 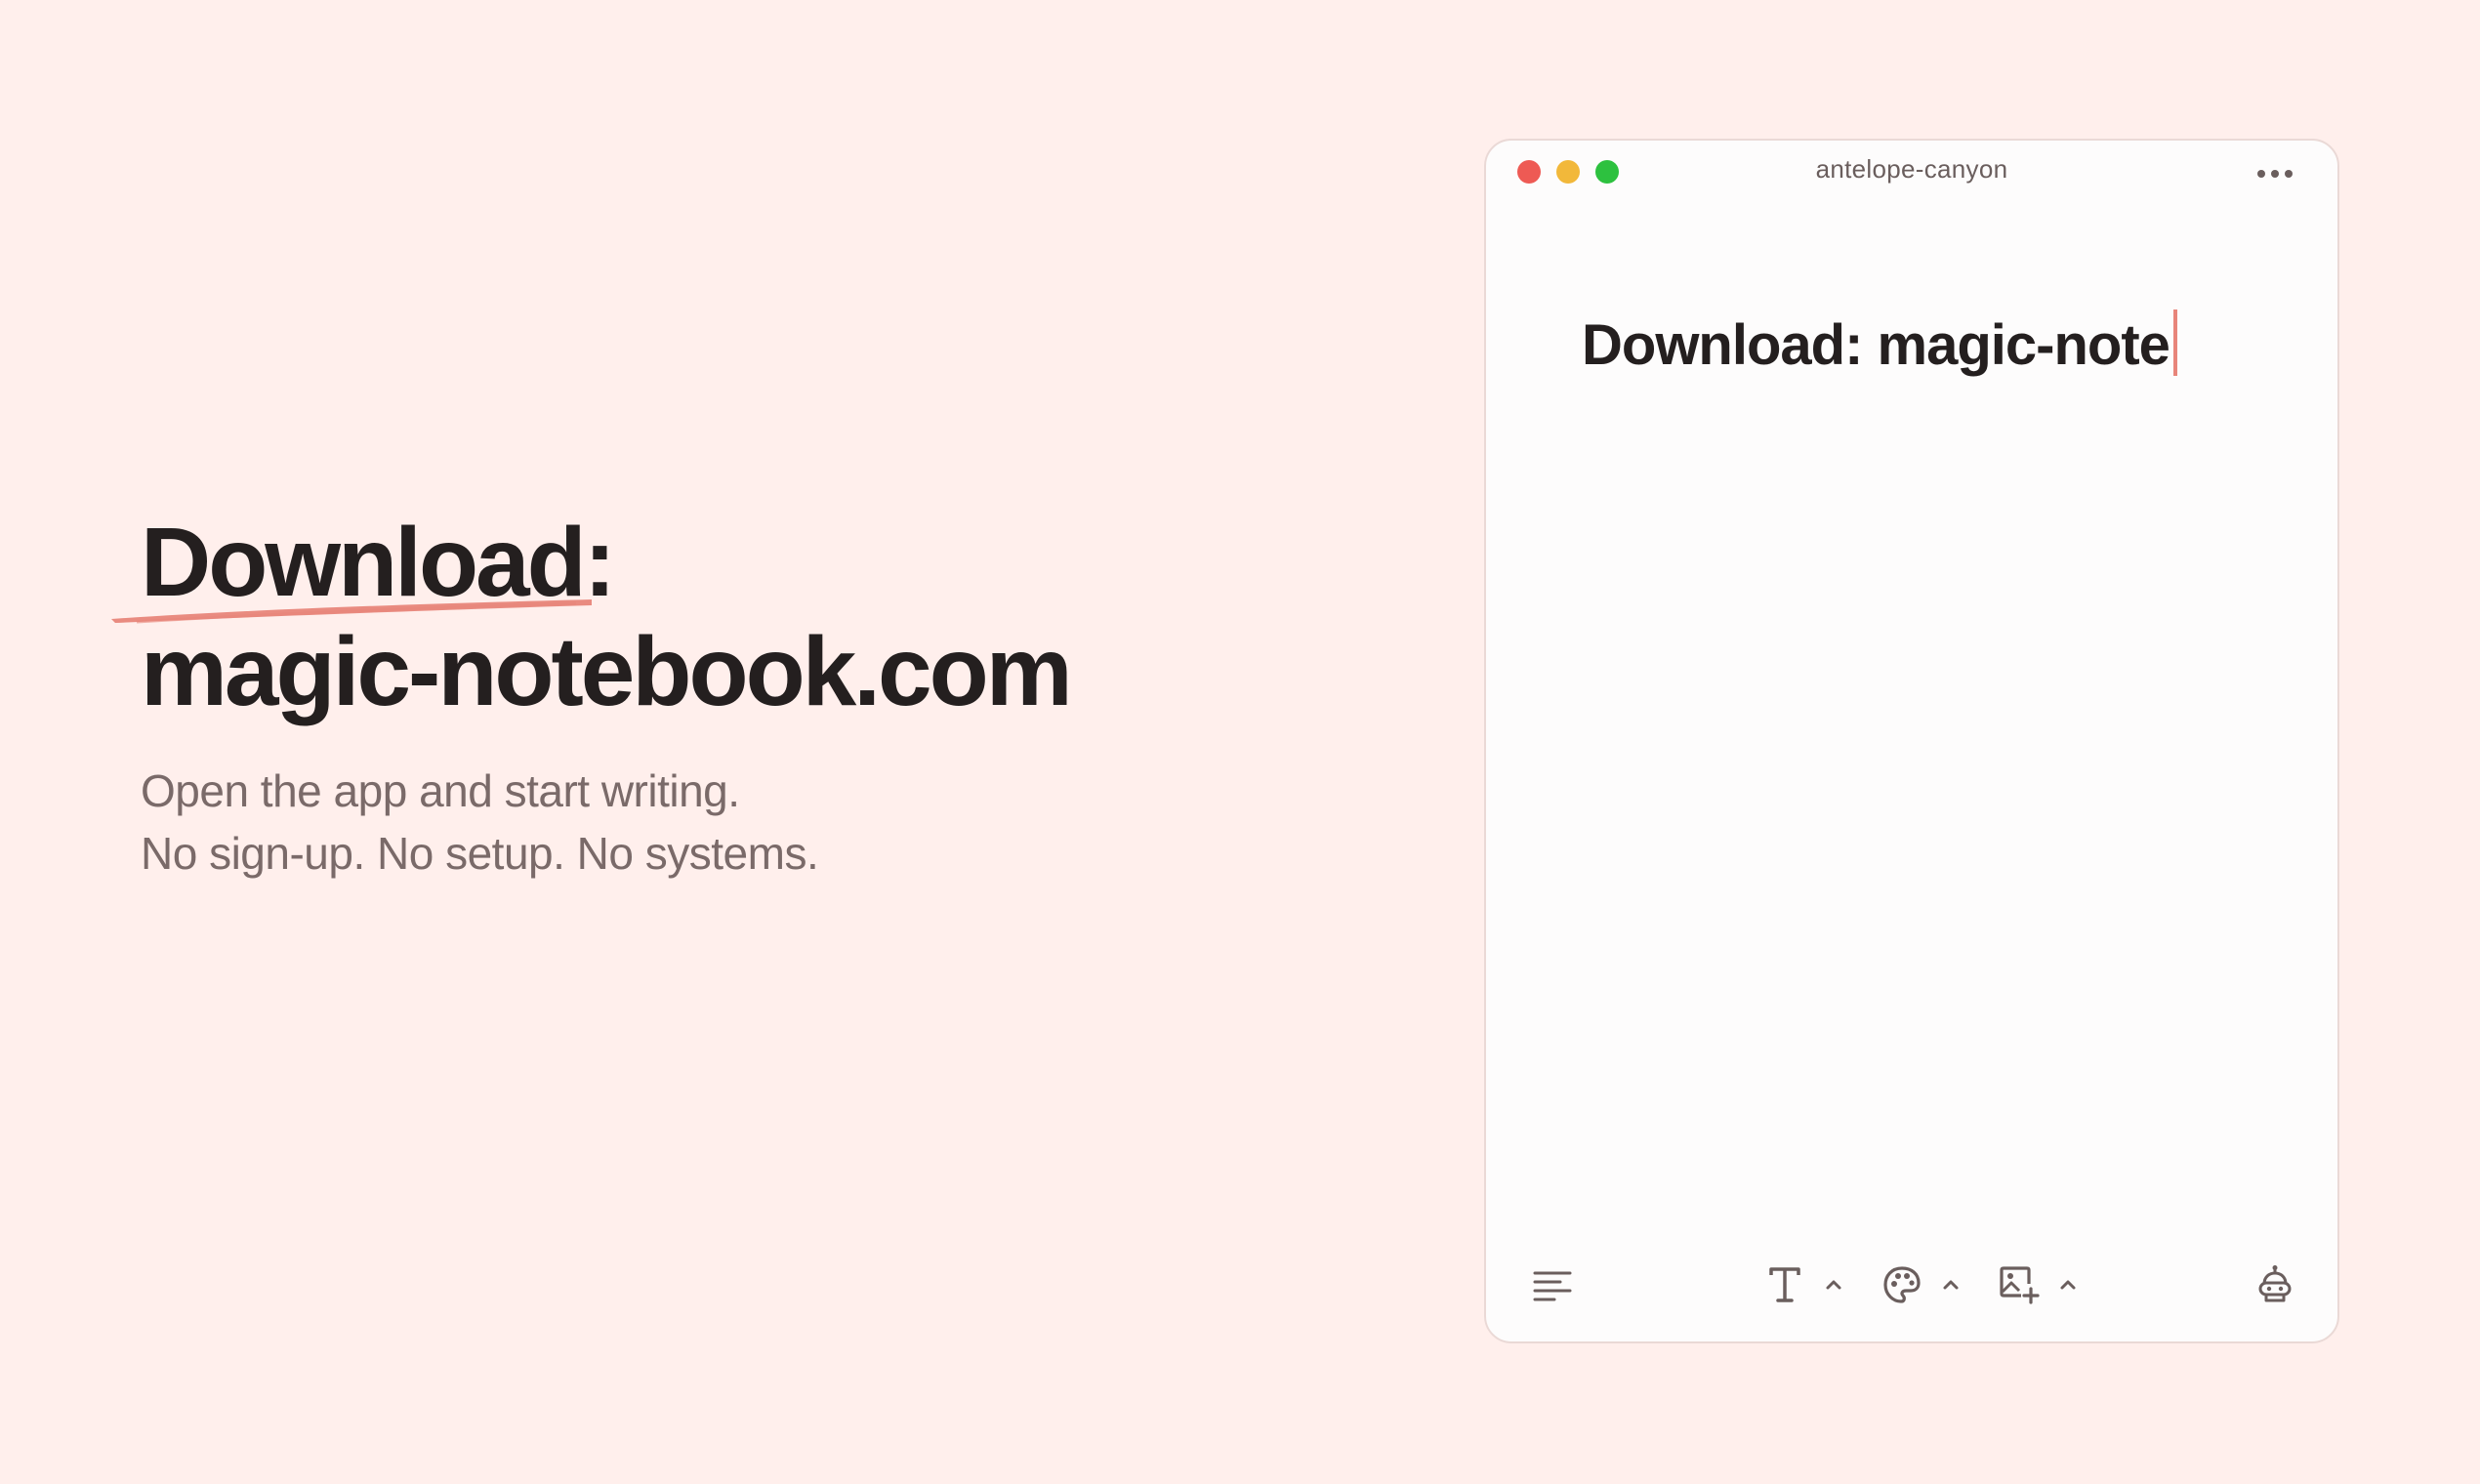 I want to click on text-format-menu-button, so click(x=1833, y=1285).